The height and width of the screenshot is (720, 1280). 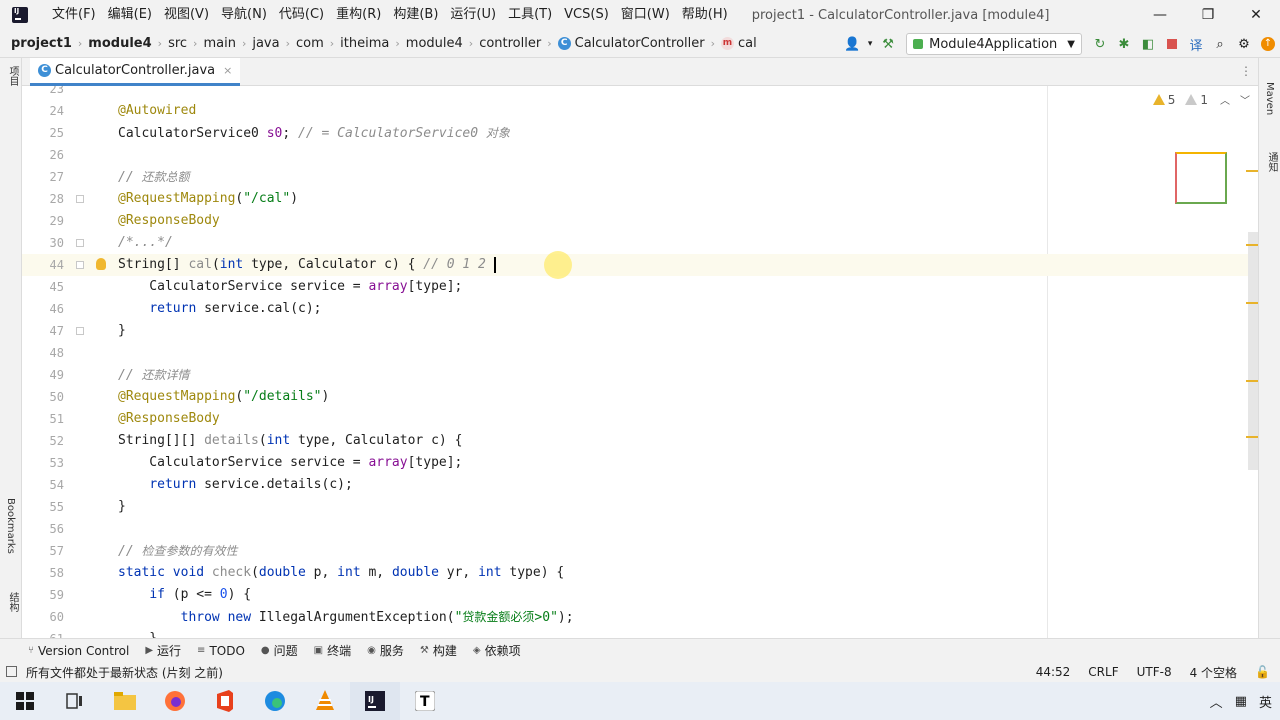 What do you see at coordinates (1053, 672) in the screenshot?
I see `caret-position: 44:52` at bounding box center [1053, 672].